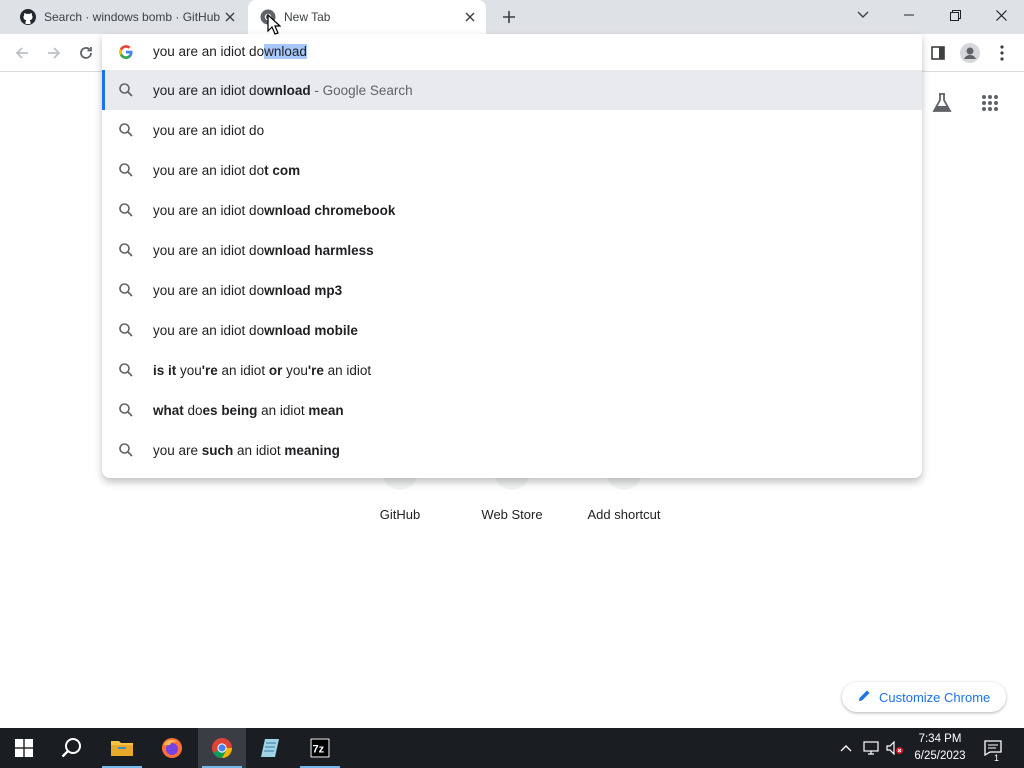  Describe the element at coordinates (512, 410) in the screenshot. I see `omnibox-suggestion: what does being an idiot mean` at that location.